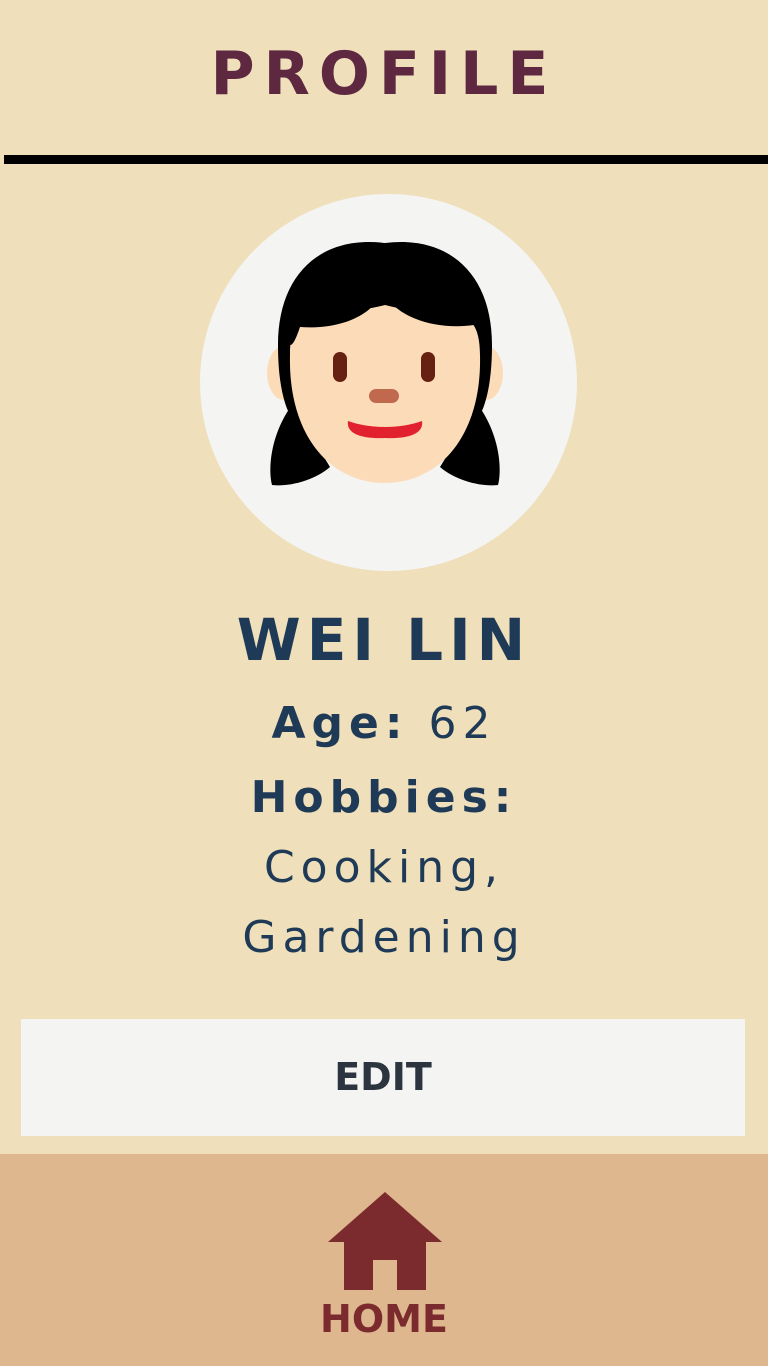  I want to click on age-label: Age:, so click(340, 723).